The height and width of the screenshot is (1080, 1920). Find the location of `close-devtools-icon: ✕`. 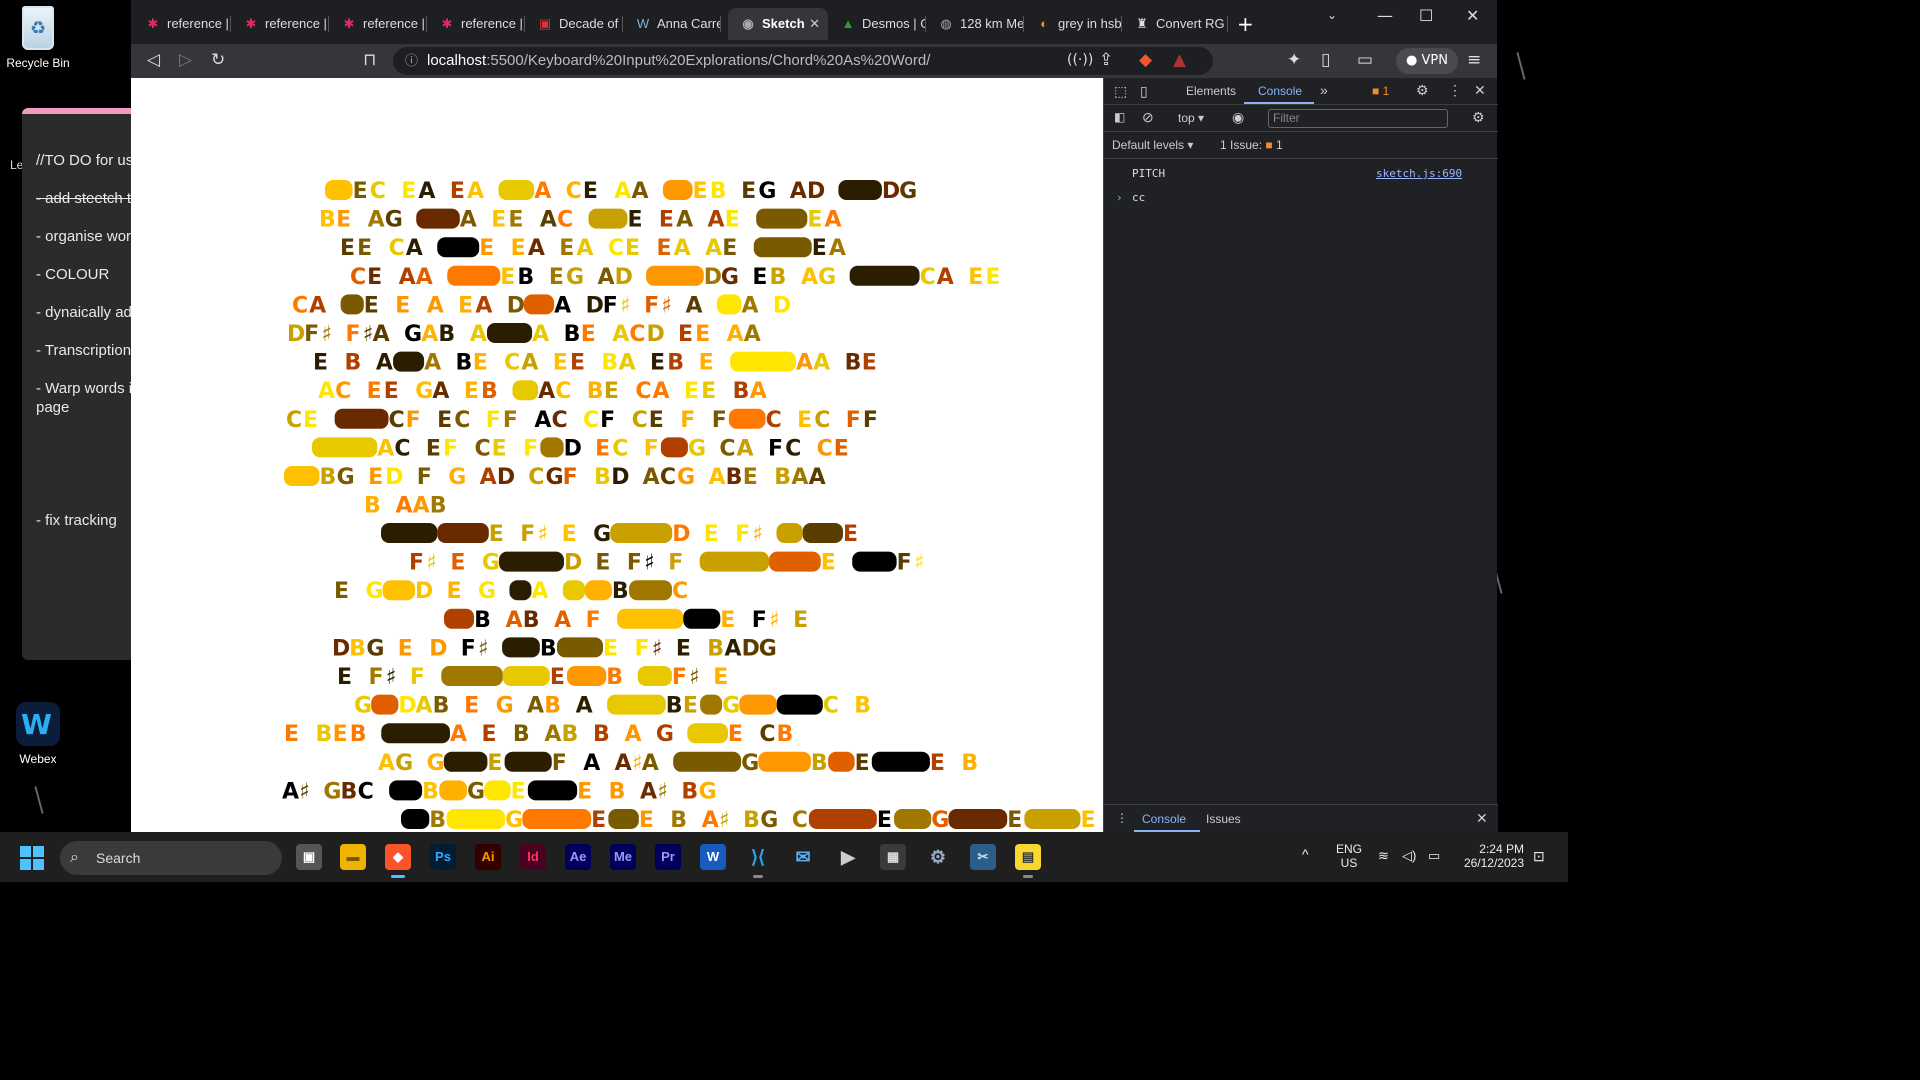

close-devtools-icon: ✕ is located at coordinates (1480, 90).